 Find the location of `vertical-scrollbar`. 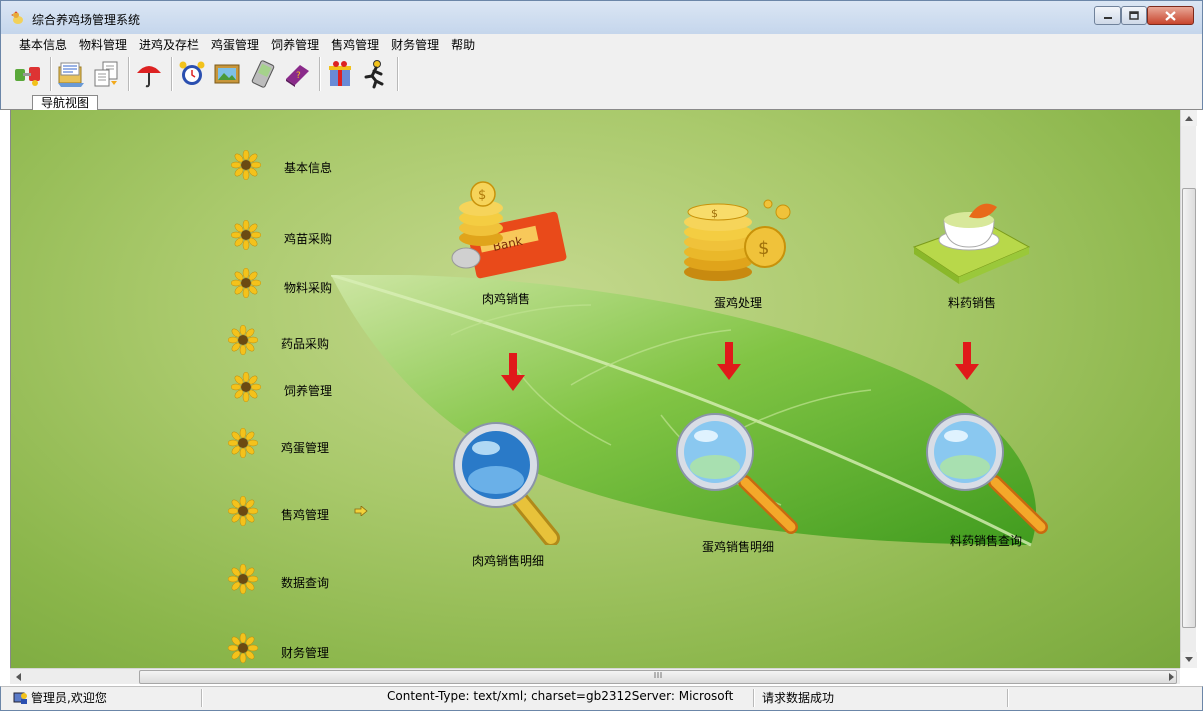

vertical-scrollbar is located at coordinates (1188, 389).